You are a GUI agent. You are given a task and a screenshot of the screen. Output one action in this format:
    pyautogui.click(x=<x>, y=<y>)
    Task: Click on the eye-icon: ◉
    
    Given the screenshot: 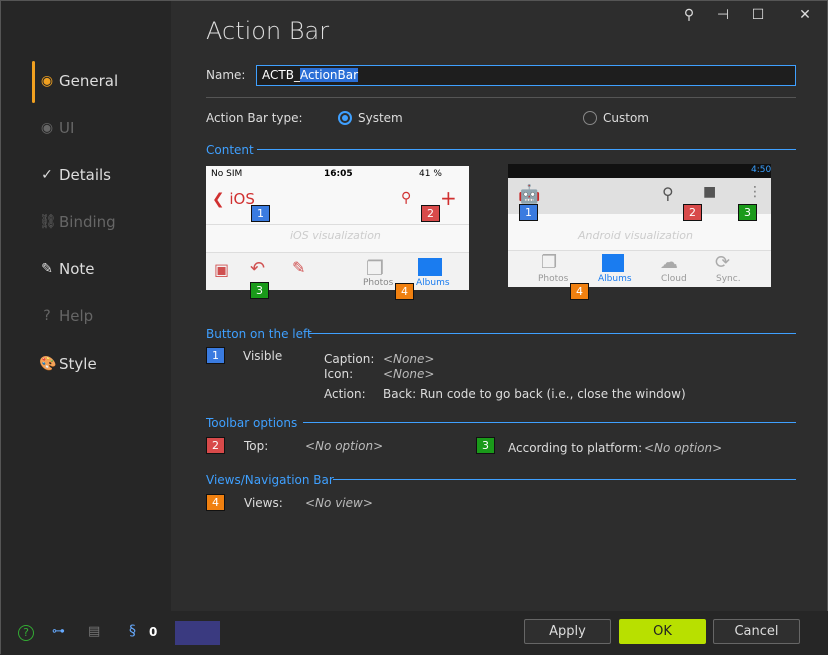 What is the action you would take?
    pyautogui.click(x=47, y=128)
    